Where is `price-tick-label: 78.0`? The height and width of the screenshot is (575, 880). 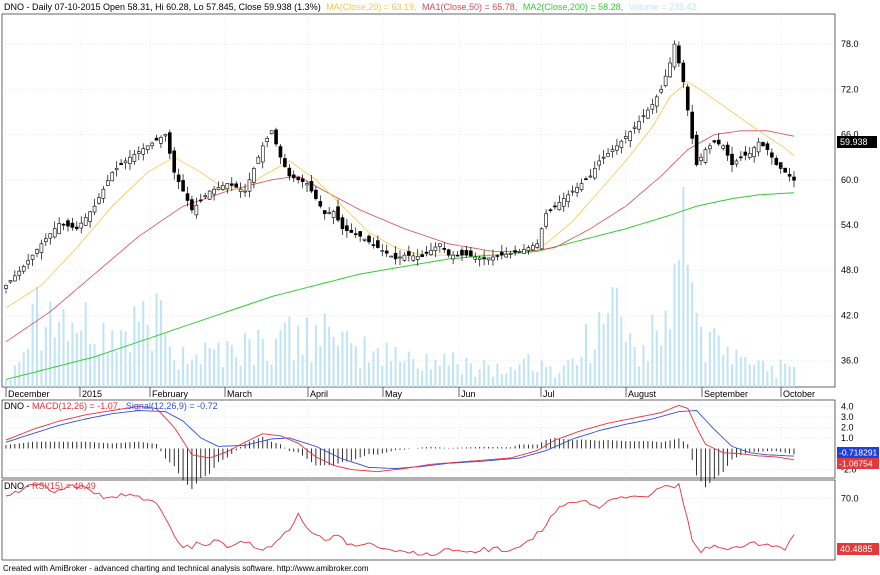 price-tick-label: 78.0 is located at coordinates (850, 44).